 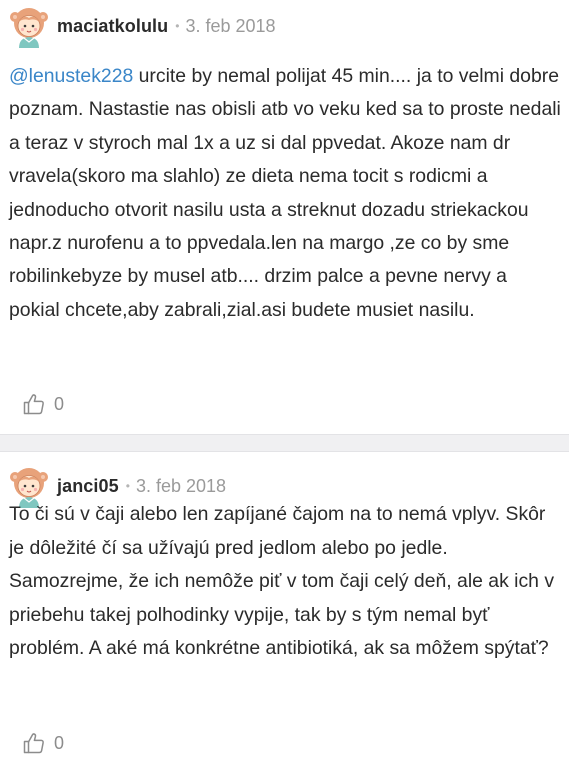 What do you see at coordinates (29, 26) in the screenshot?
I see `girl-avatar-icon` at bounding box center [29, 26].